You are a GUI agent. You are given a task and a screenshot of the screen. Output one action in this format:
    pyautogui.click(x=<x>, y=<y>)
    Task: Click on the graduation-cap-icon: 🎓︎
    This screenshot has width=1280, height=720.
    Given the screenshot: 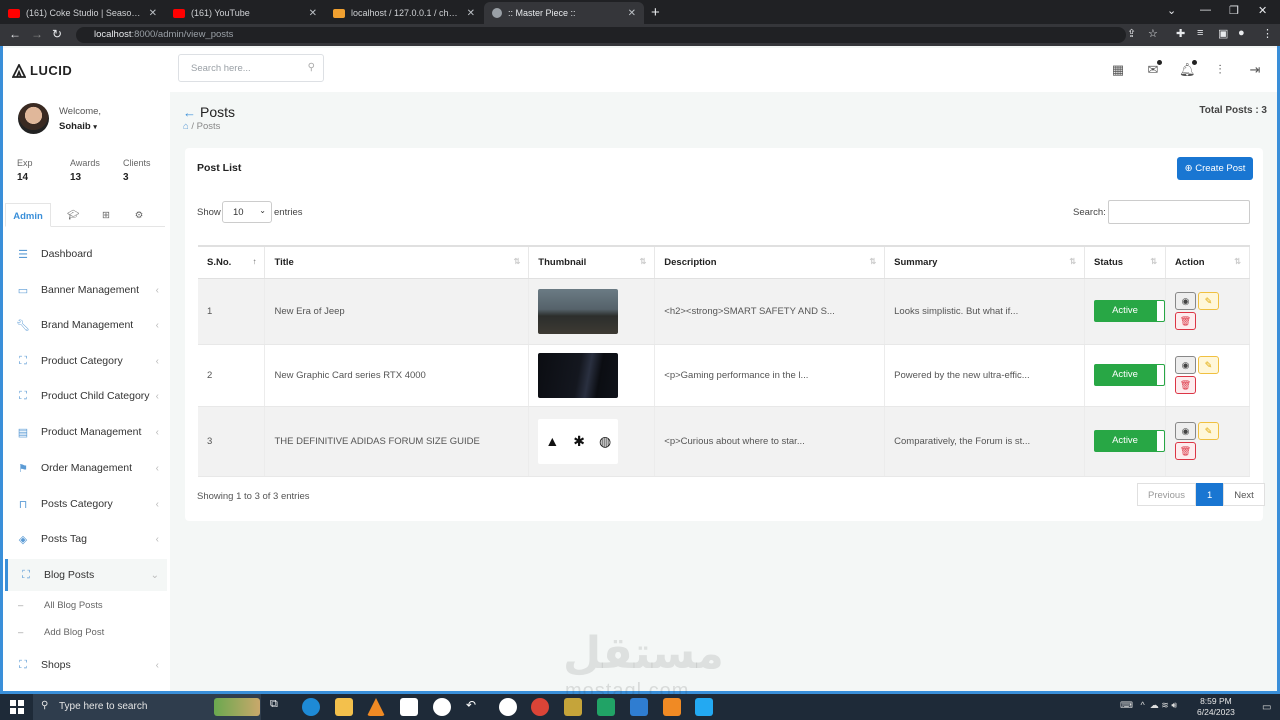 What is the action you would take?
    pyautogui.click(x=73, y=215)
    